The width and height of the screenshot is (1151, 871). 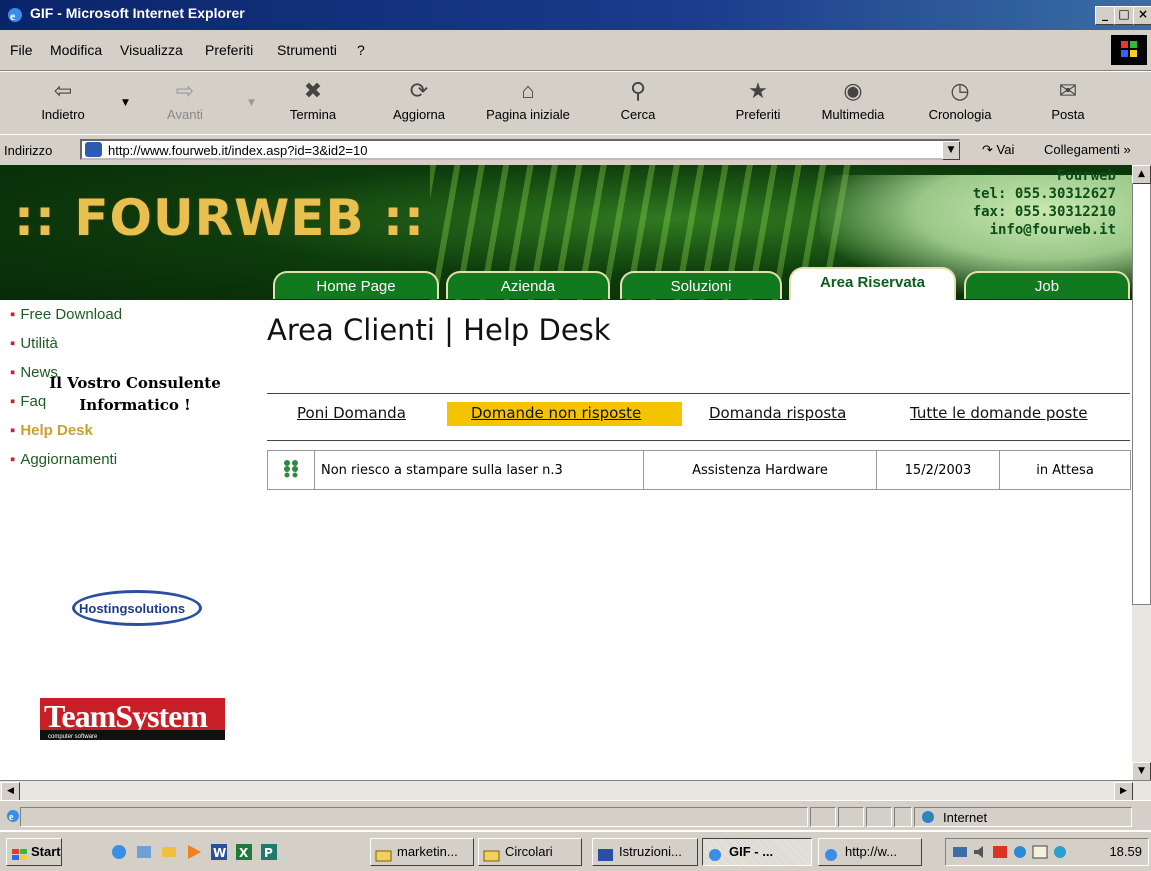 I want to click on ie-icon, so click(x=831, y=853).